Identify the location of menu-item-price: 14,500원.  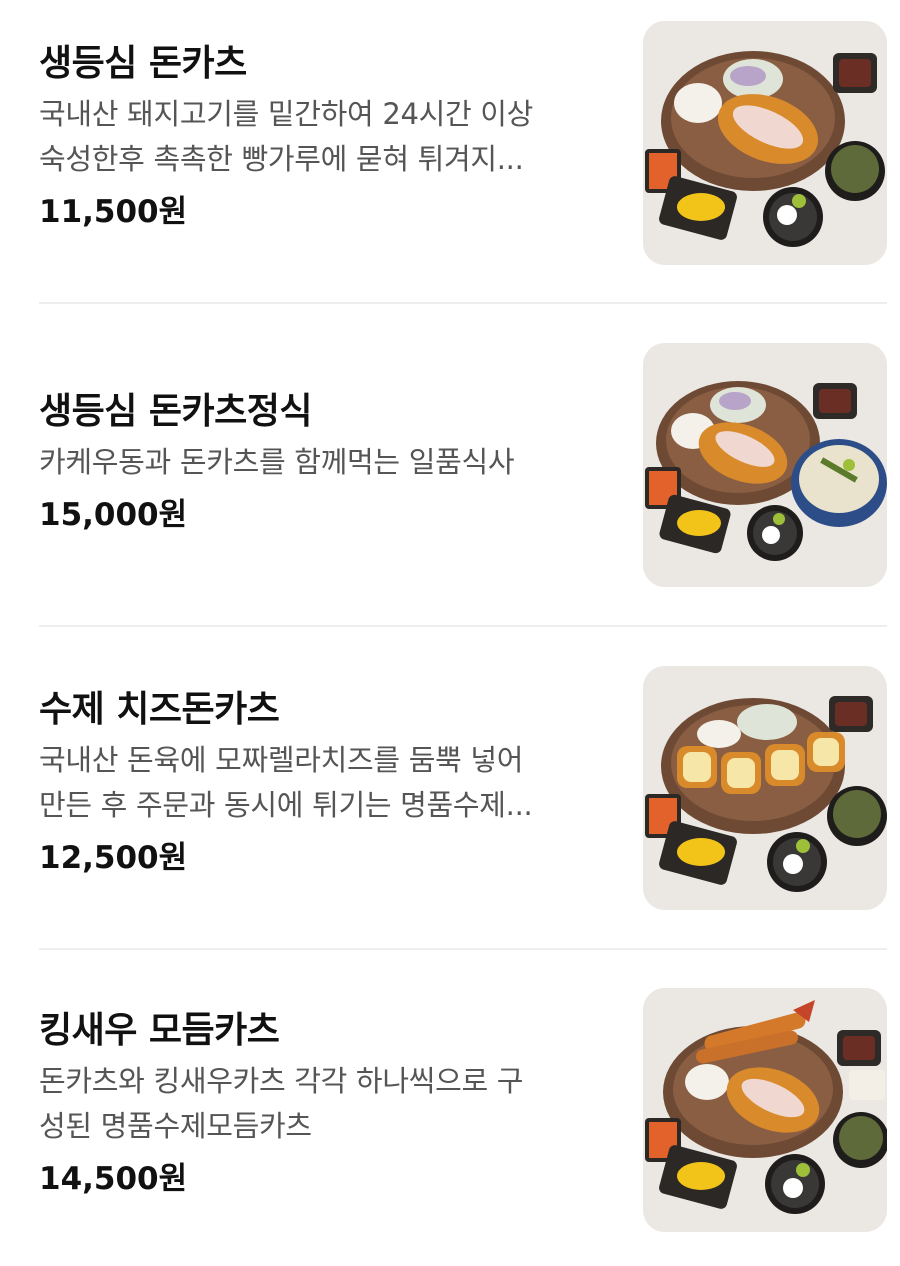
(113, 1179).